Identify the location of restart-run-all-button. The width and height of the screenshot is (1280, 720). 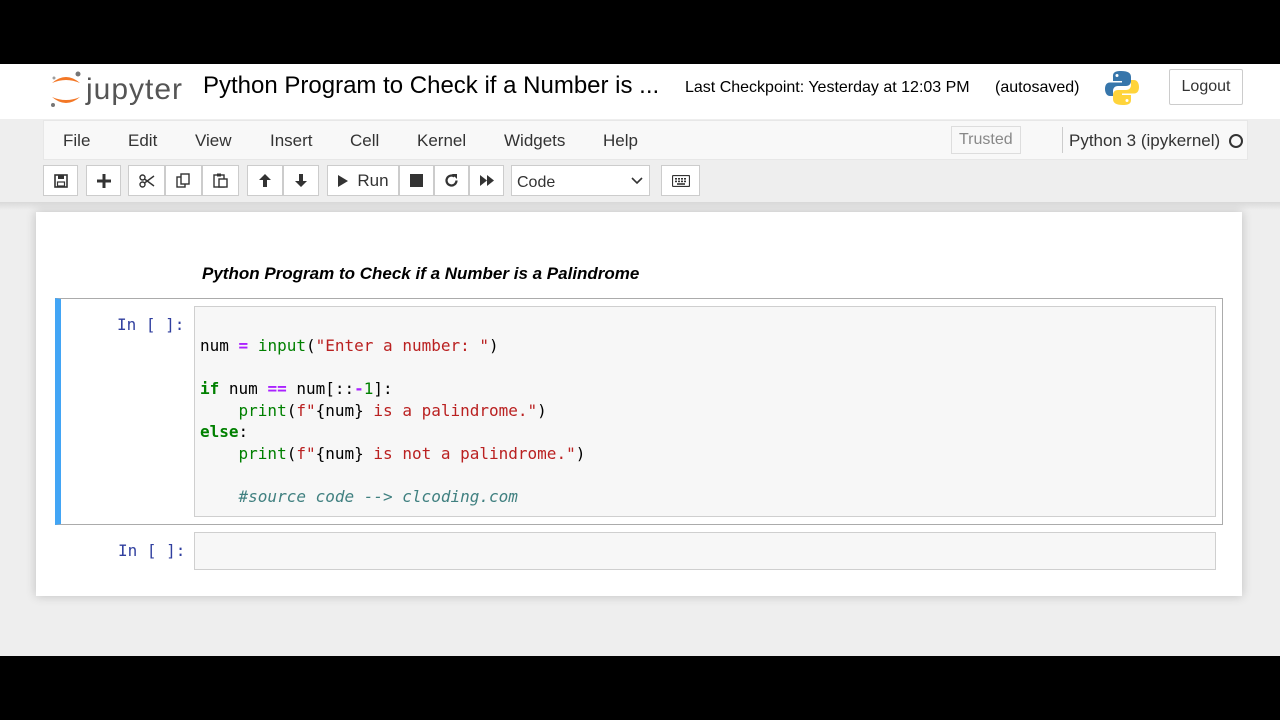
(486, 180).